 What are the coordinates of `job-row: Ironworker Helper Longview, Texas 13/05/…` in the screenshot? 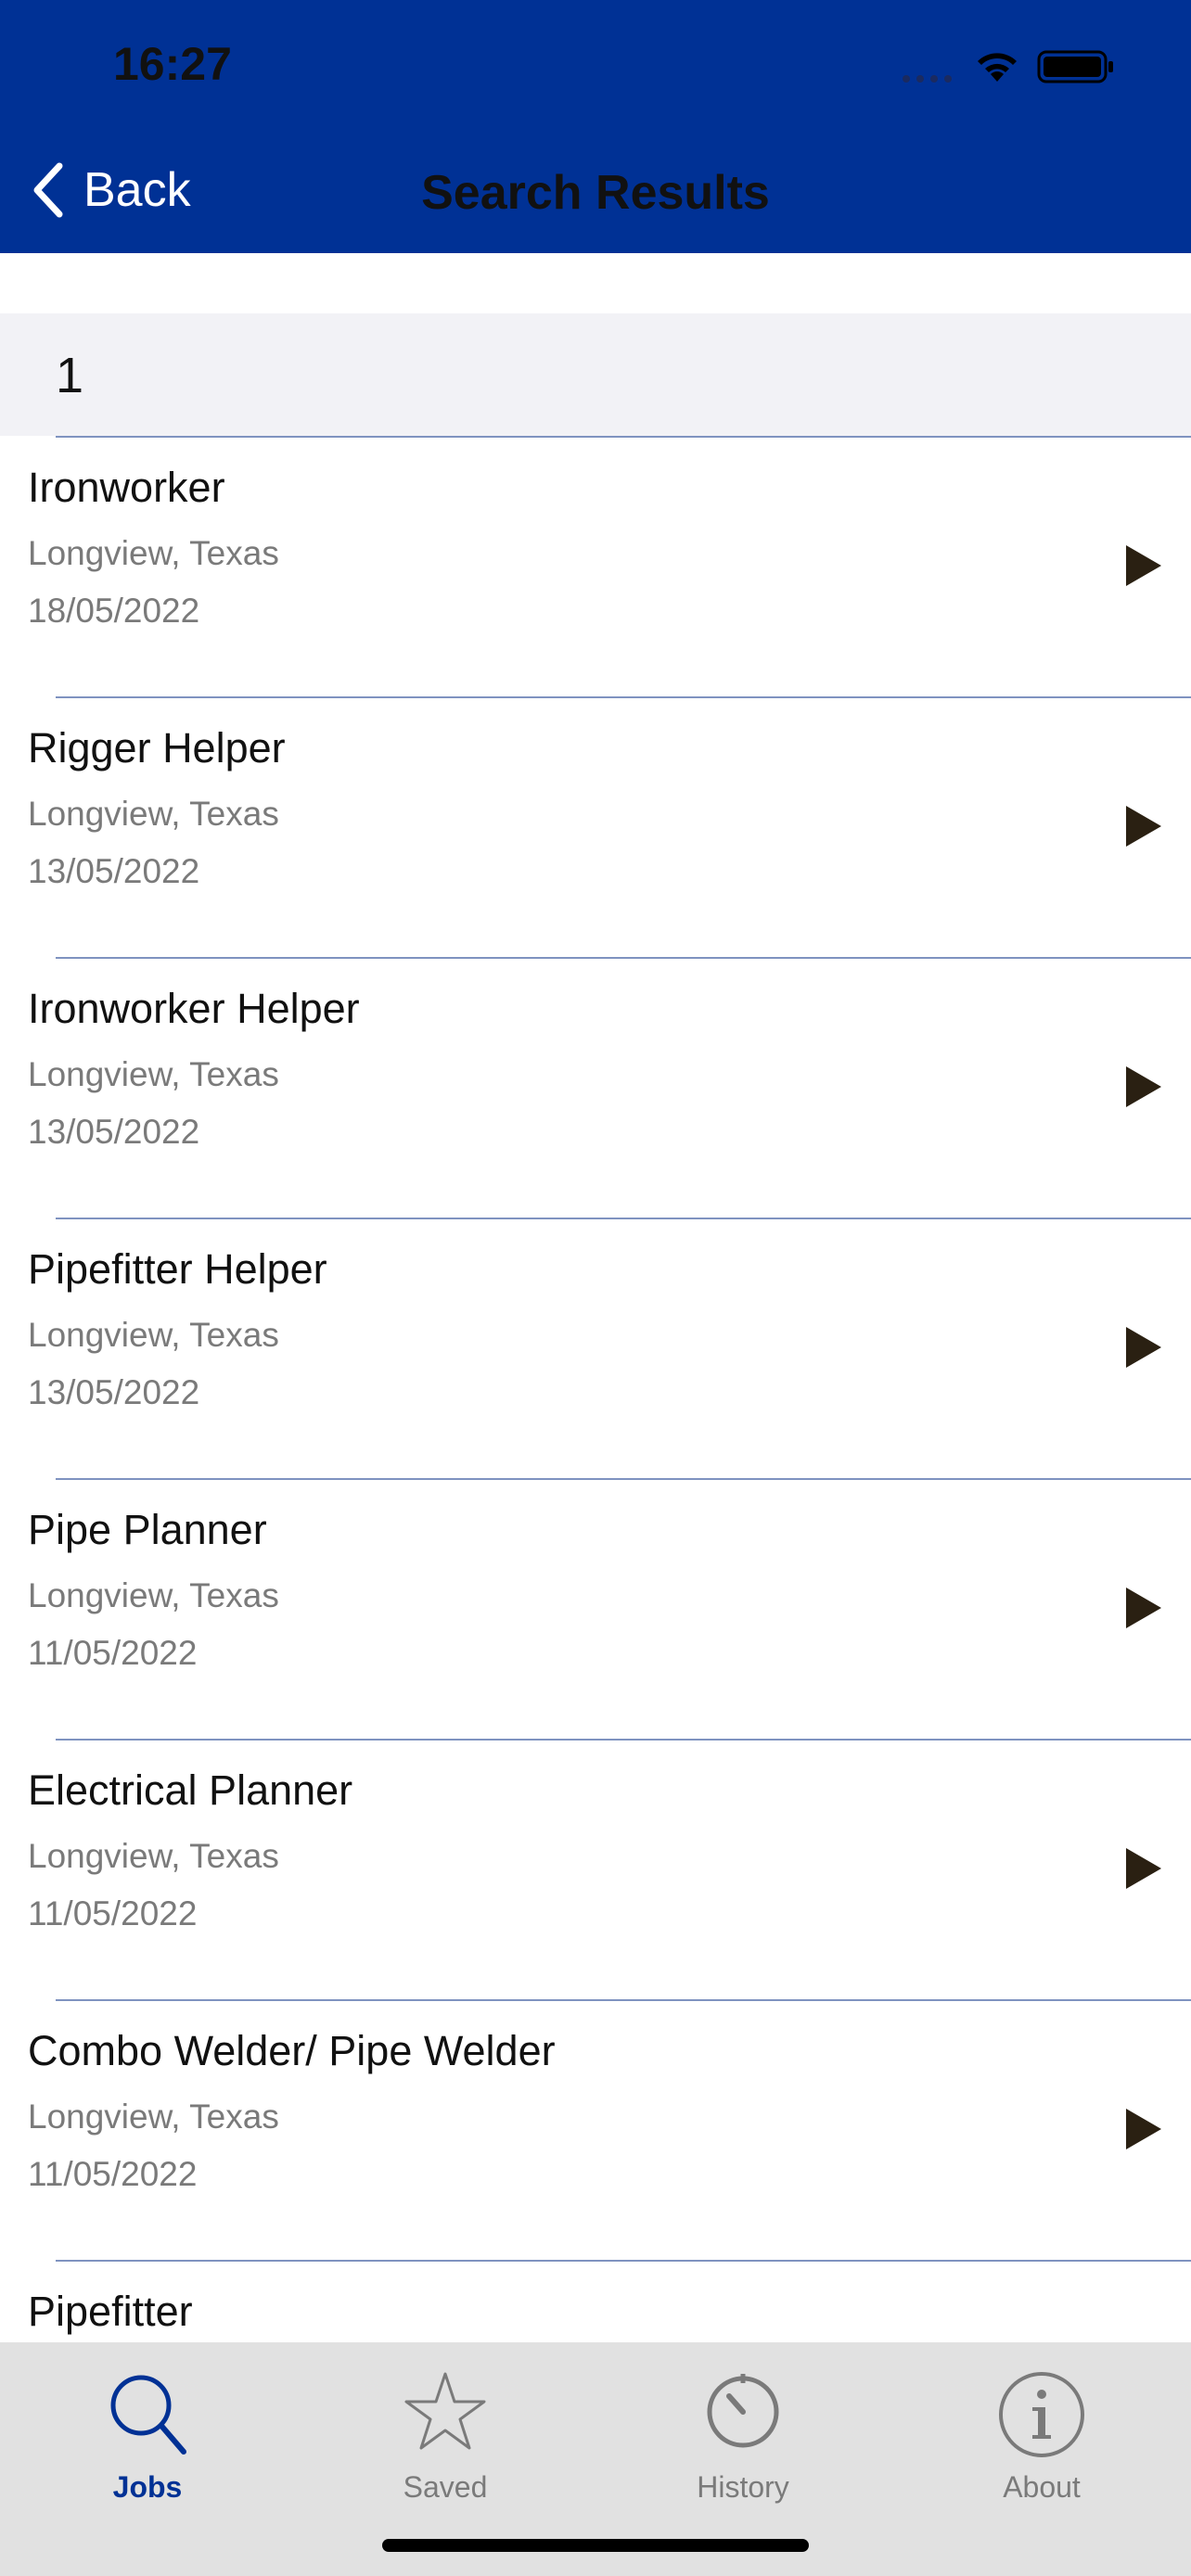 It's located at (595, 1087).